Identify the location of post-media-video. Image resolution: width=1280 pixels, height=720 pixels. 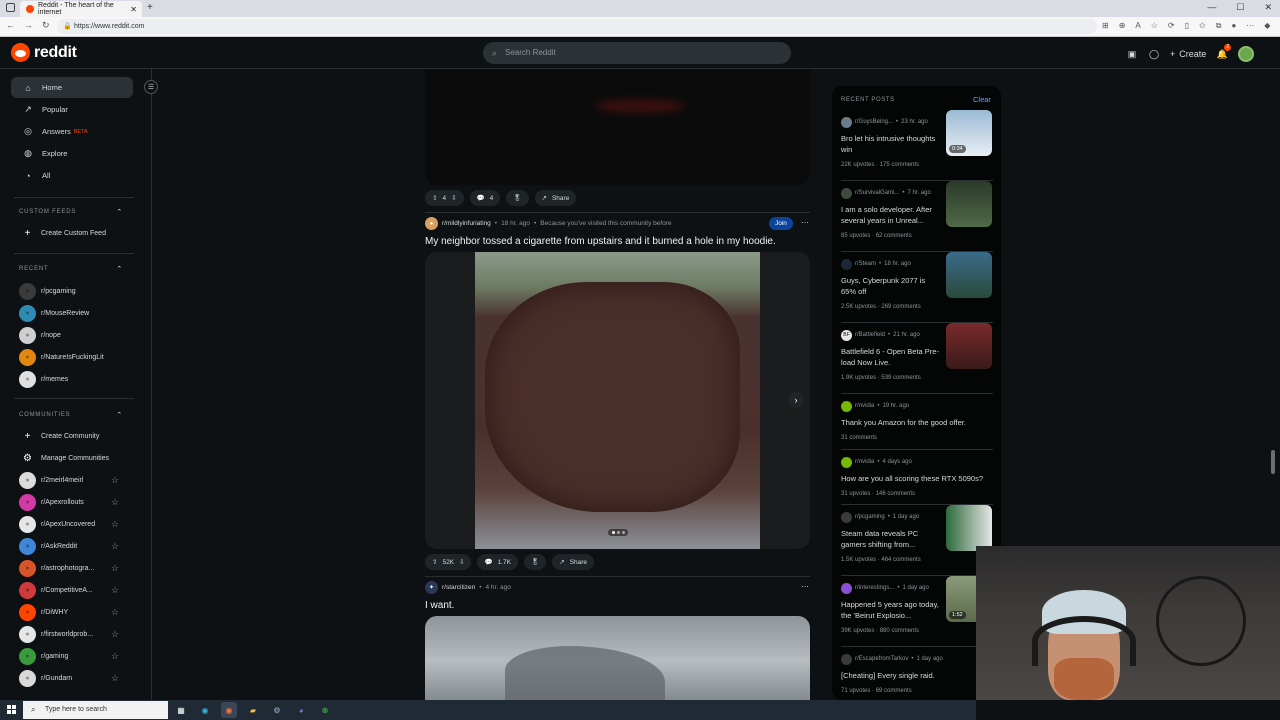
(617, 127).